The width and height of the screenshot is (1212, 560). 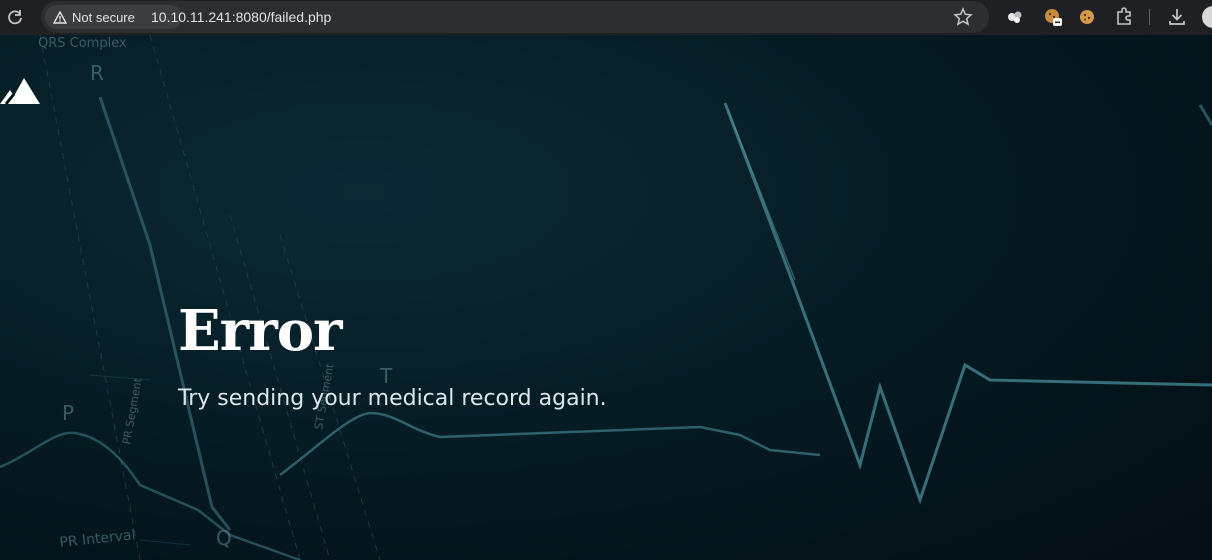 What do you see at coordinates (20, 91) in the screenshot?
I see `site-logo-icon` at bounding box center [20, 91].